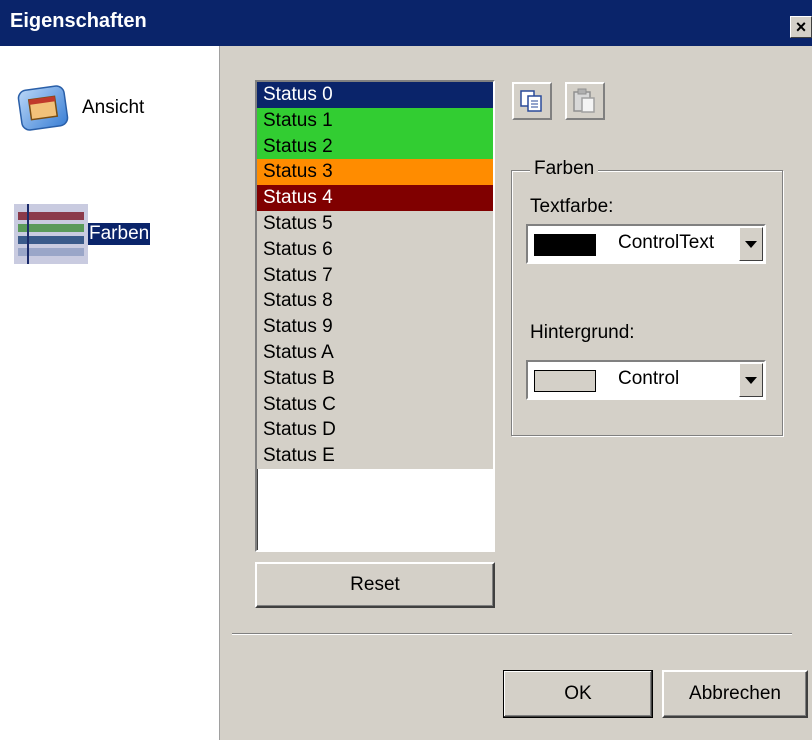  I want to click on close-icon: ×, so click(801, 27).